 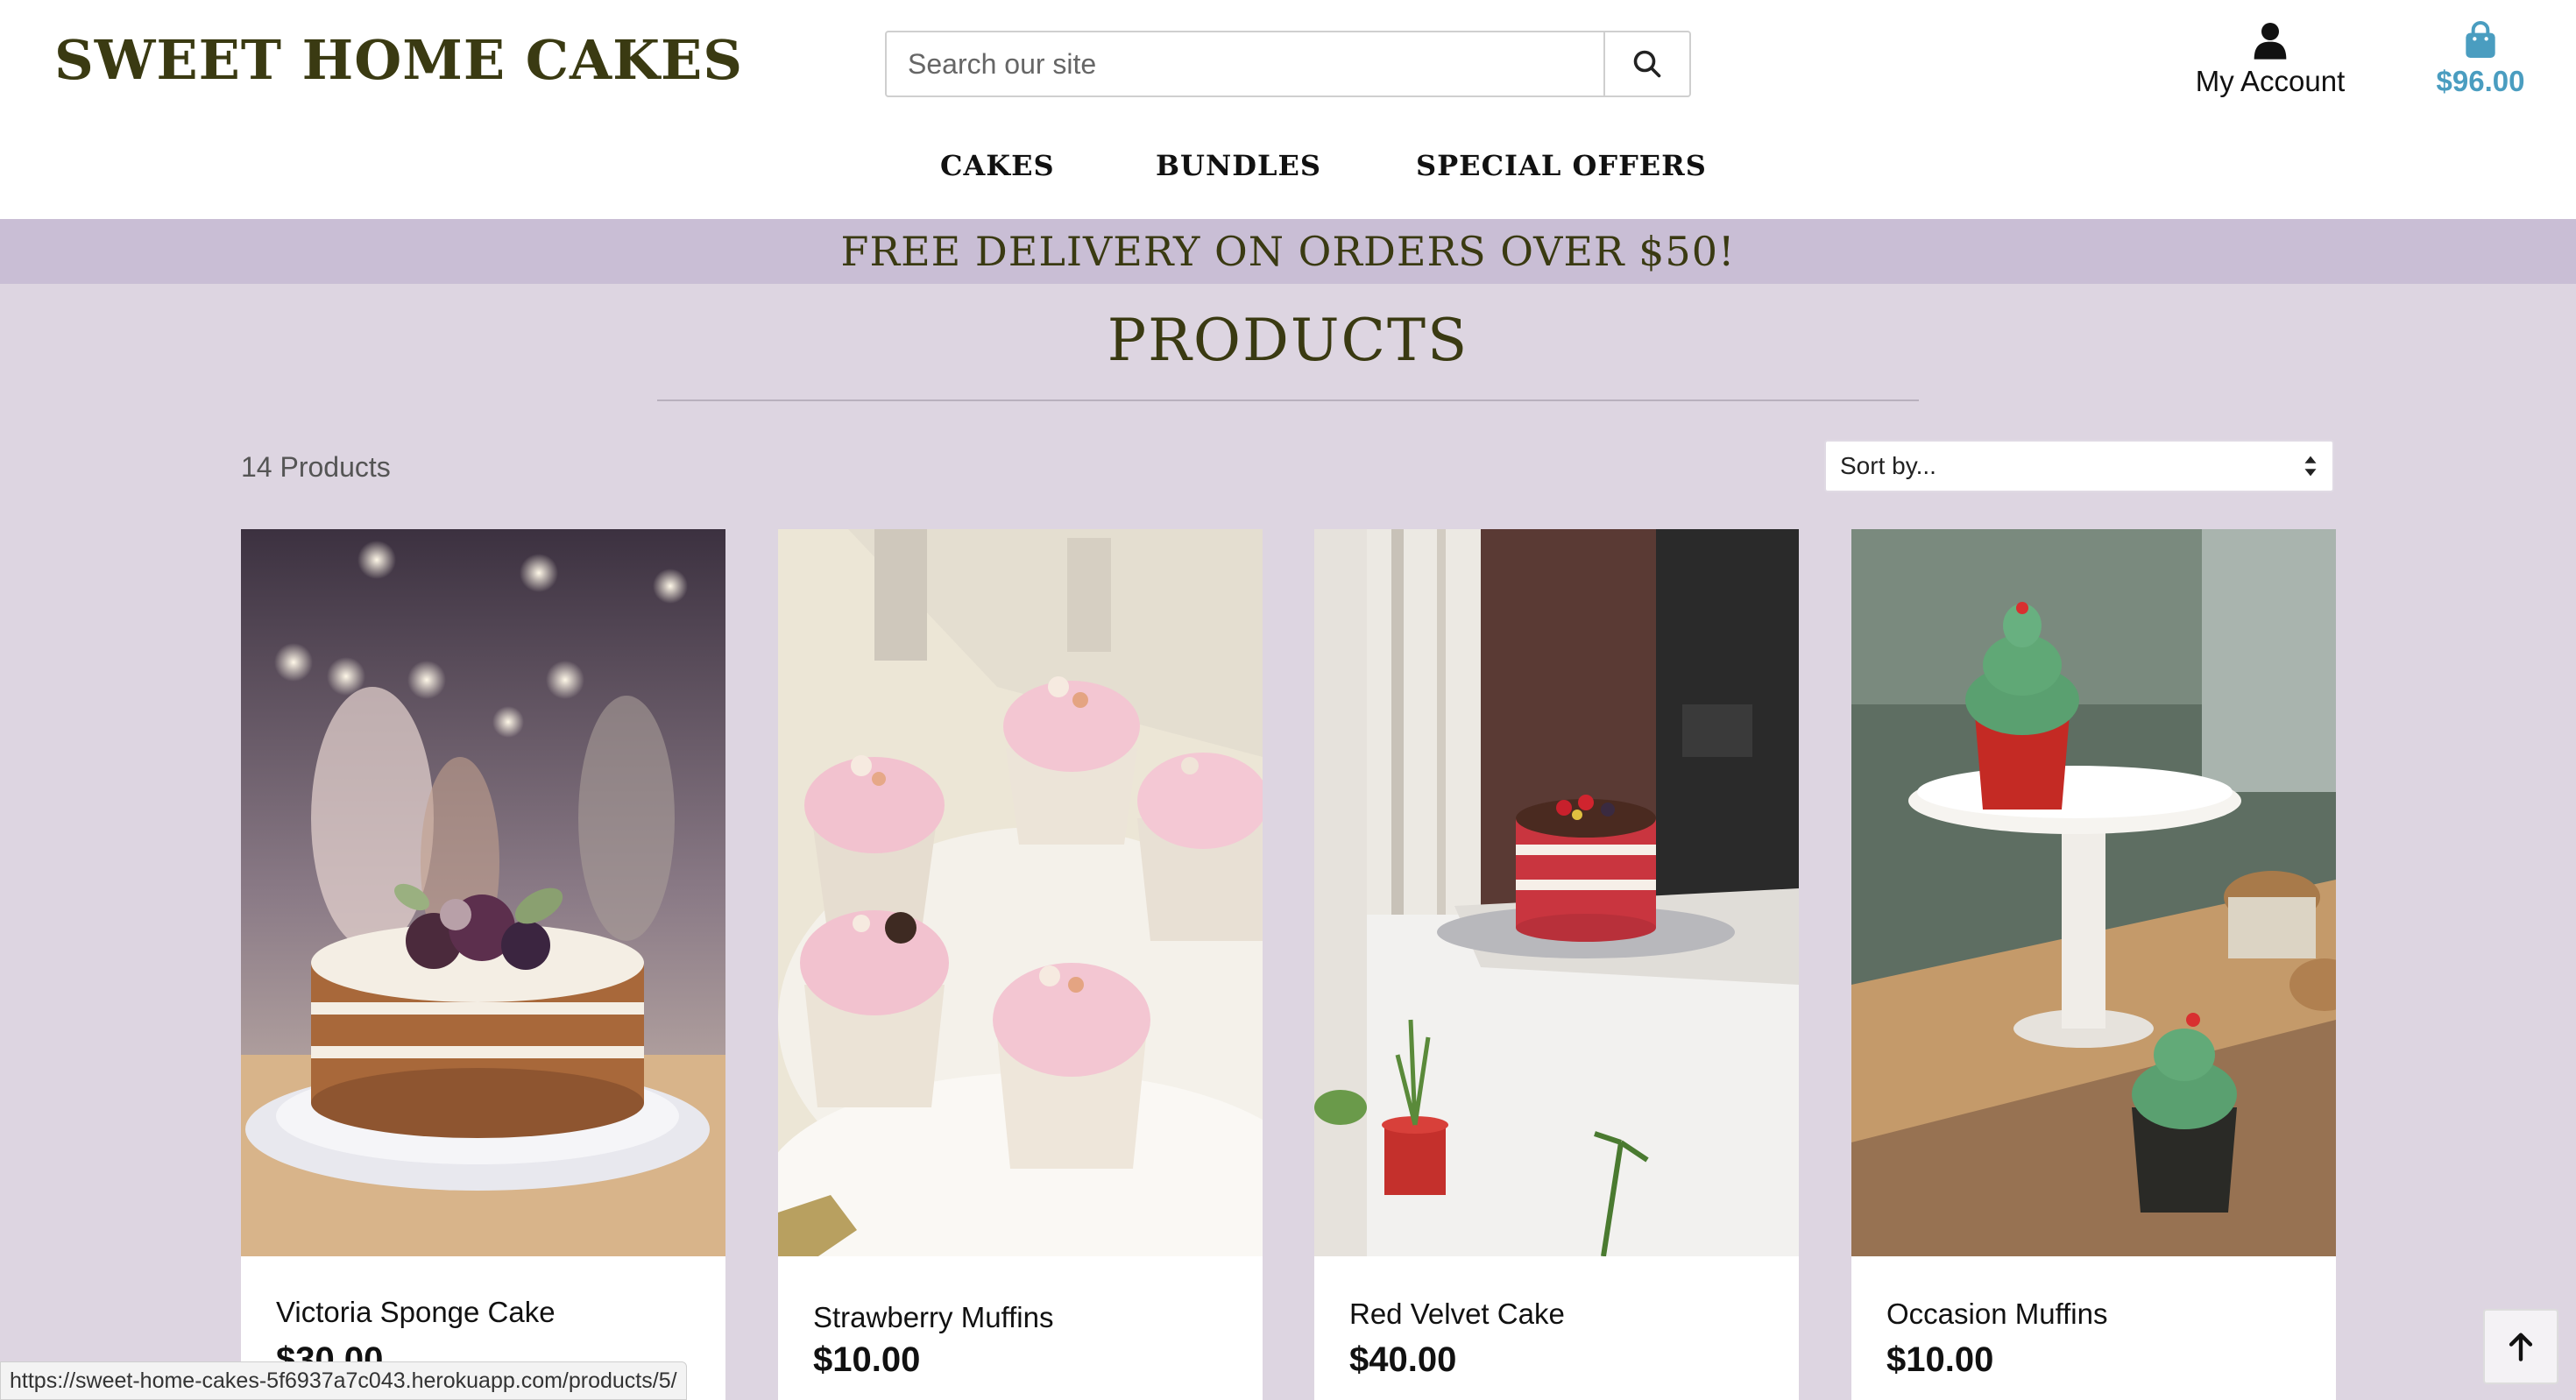 I want to click on product-name: Occasion Muffins, so click(x=1997, y=1314).